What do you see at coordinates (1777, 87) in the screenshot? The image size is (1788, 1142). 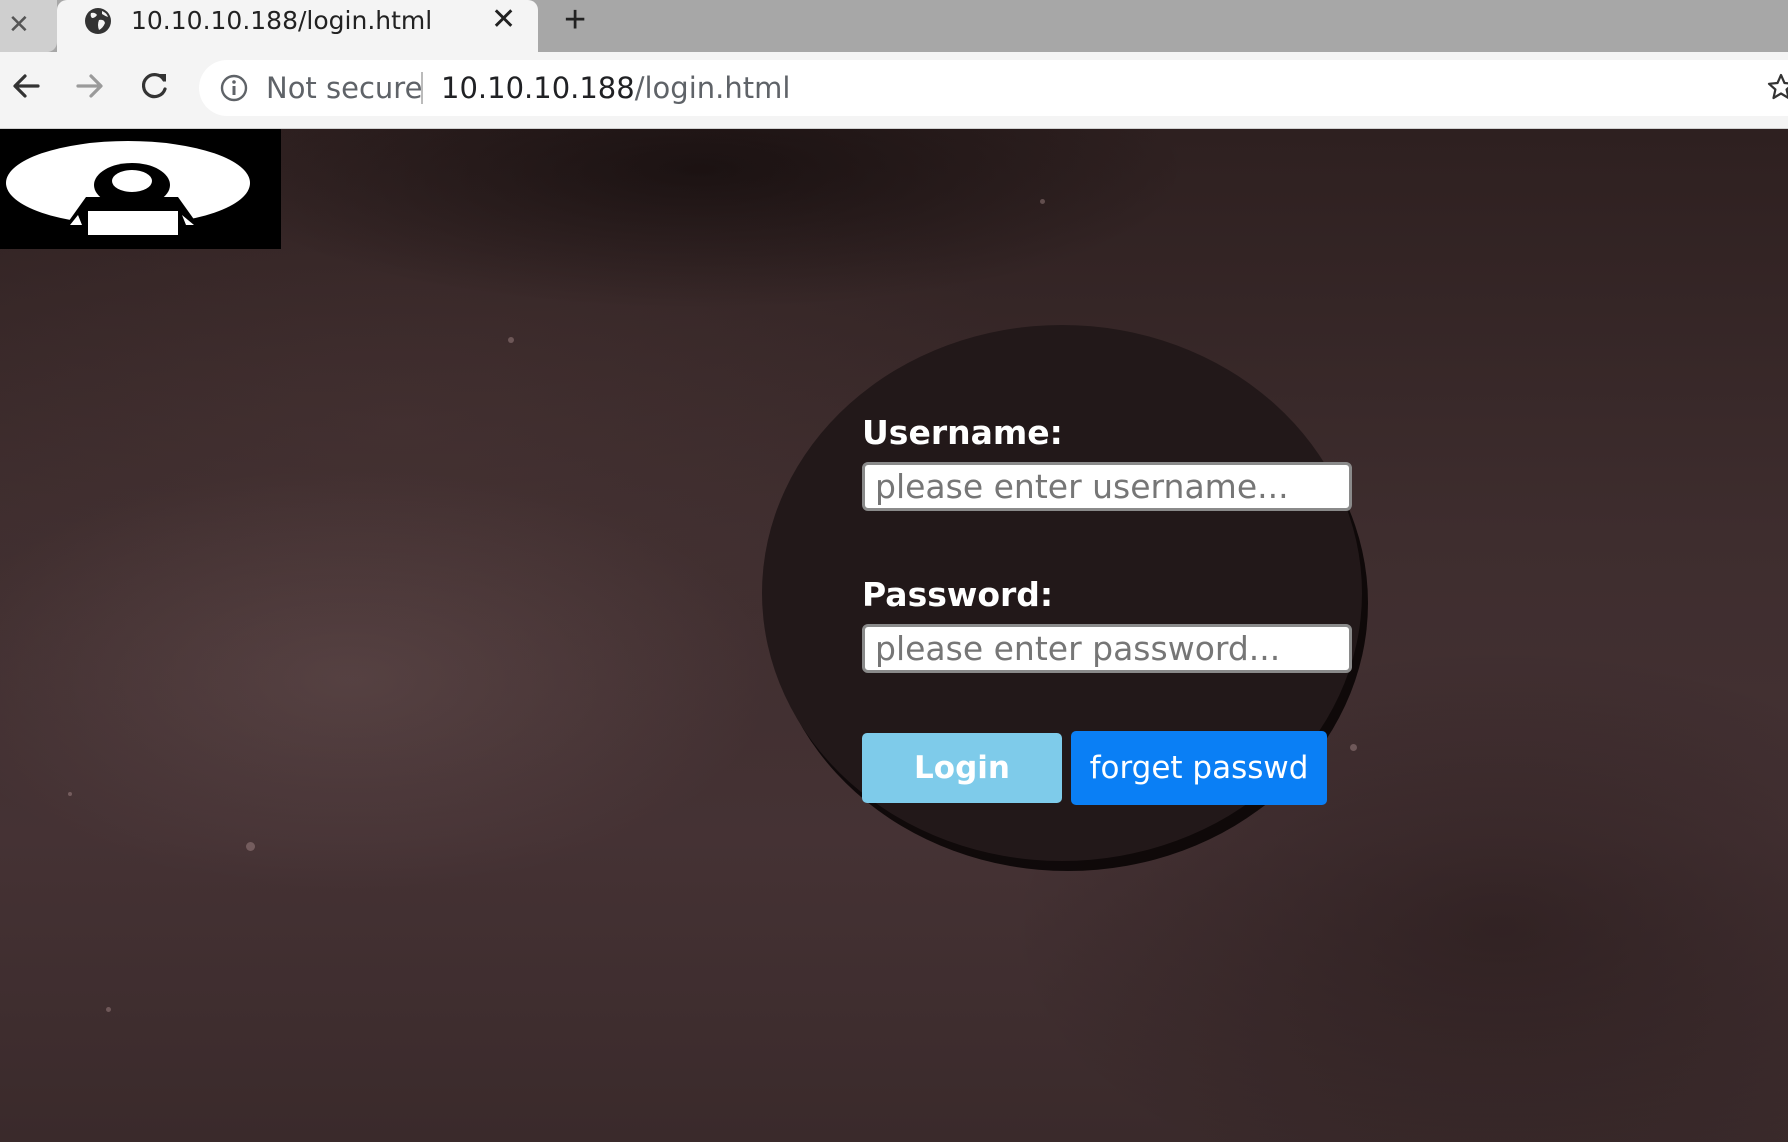 I see `bookmark-star-icon` at bounding box center [1777, 87].